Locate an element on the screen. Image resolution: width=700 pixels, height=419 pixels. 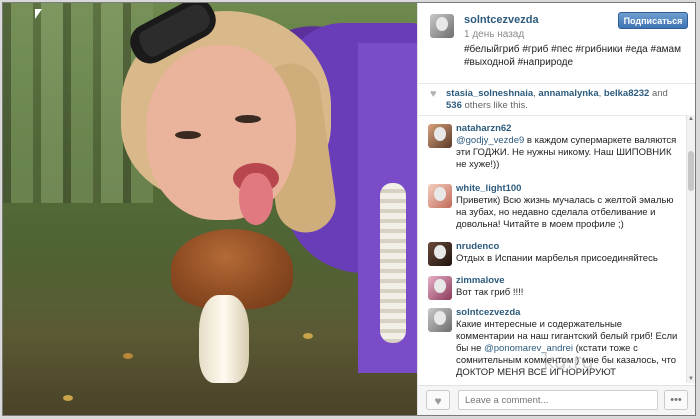
post-time: 1 день назад is located at coordinates (494, 34).